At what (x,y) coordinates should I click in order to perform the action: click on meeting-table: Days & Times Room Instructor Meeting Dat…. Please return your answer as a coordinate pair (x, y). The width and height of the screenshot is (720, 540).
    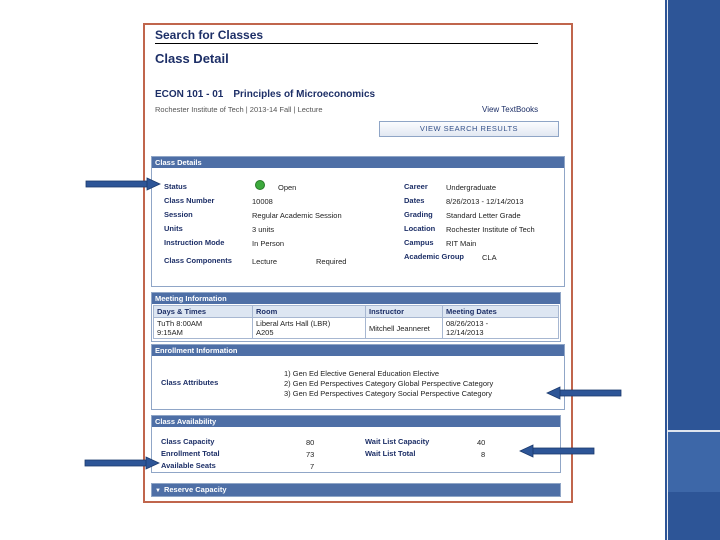
    Looking at the image, I should click on (356, 322).